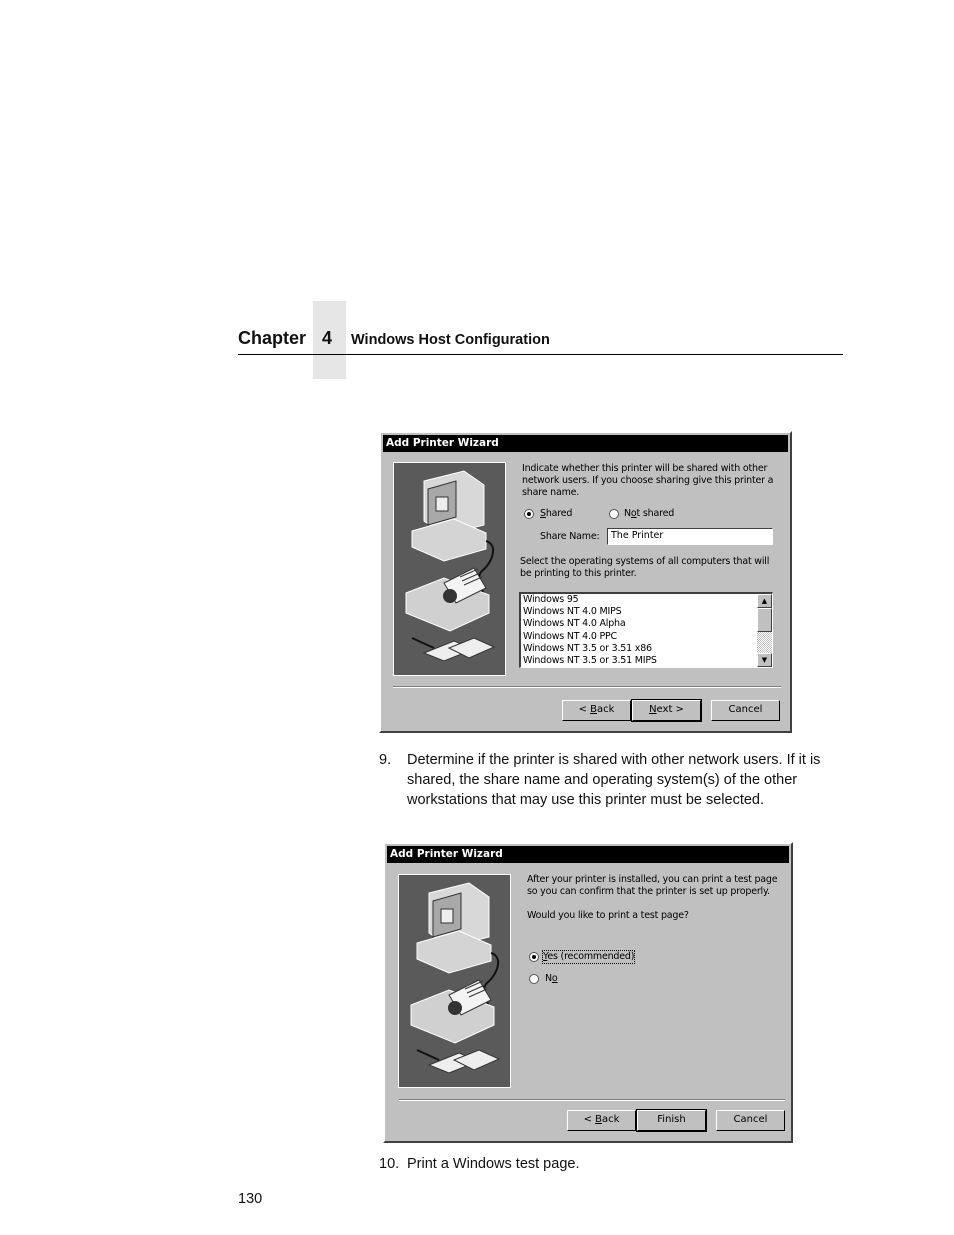  Describe the element at coordinates (764, 601) in the screenshot. I see `scroll-up-arrow-icon: ▲` at that location.